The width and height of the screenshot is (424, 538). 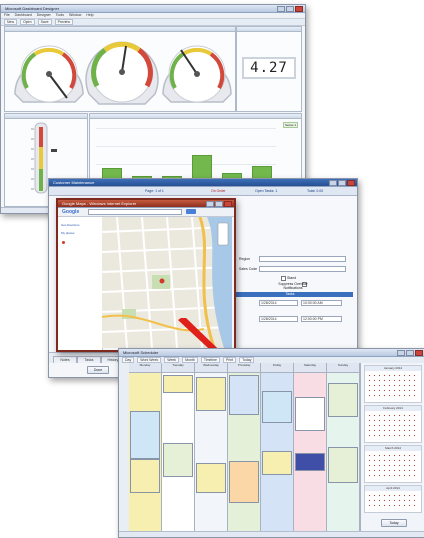 I want to click on day-column: Friday, so click(x=277, y=447).